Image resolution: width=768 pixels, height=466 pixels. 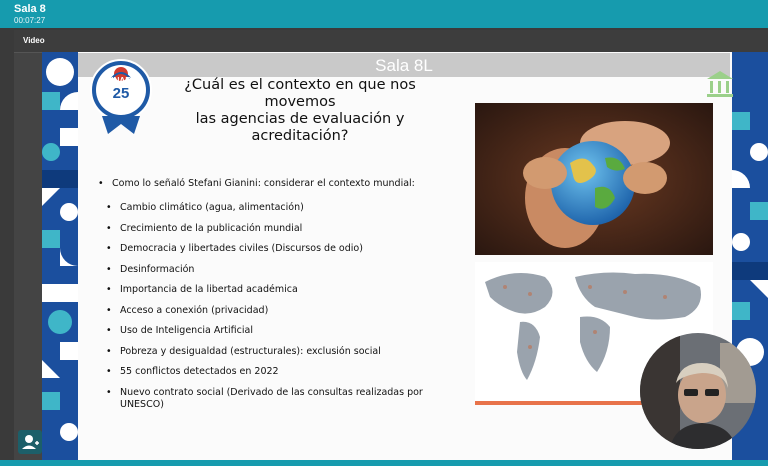 What do you see at coordinates (60, 256) in the screenshot?
I see `left-pattern-decoration` at bounding box center [60, 256].